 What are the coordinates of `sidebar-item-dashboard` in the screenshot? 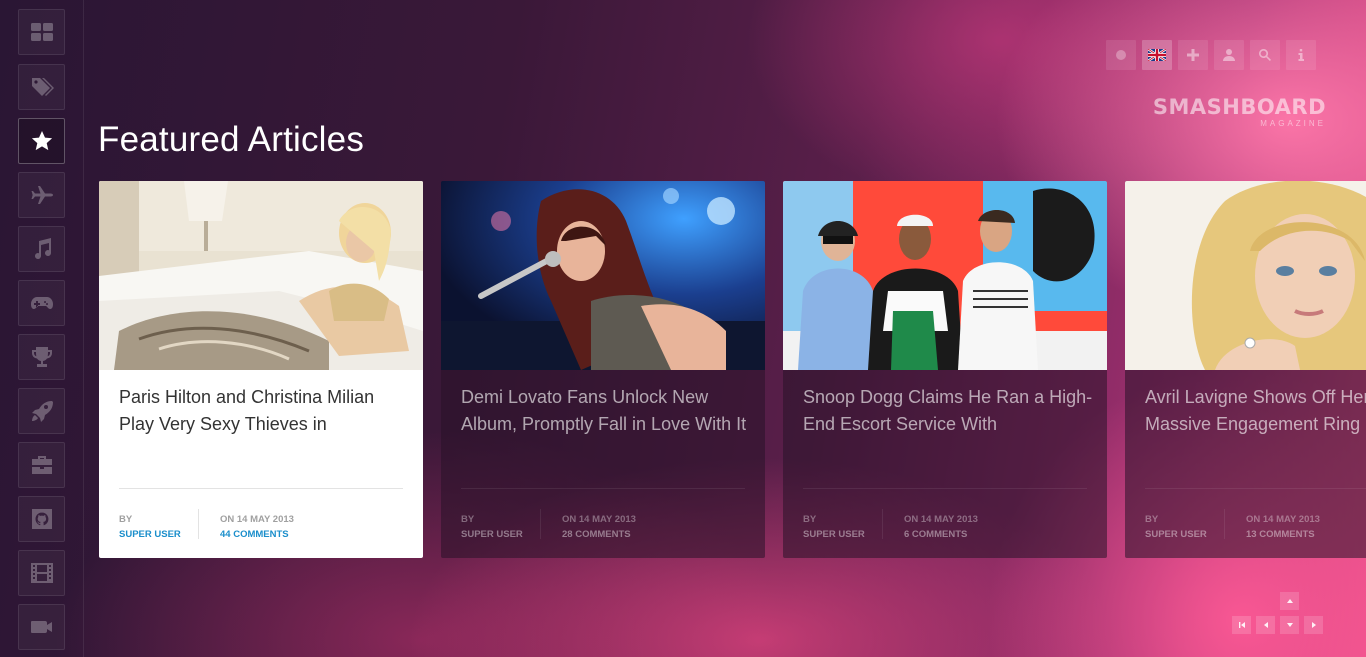 It's located at (41, 32).